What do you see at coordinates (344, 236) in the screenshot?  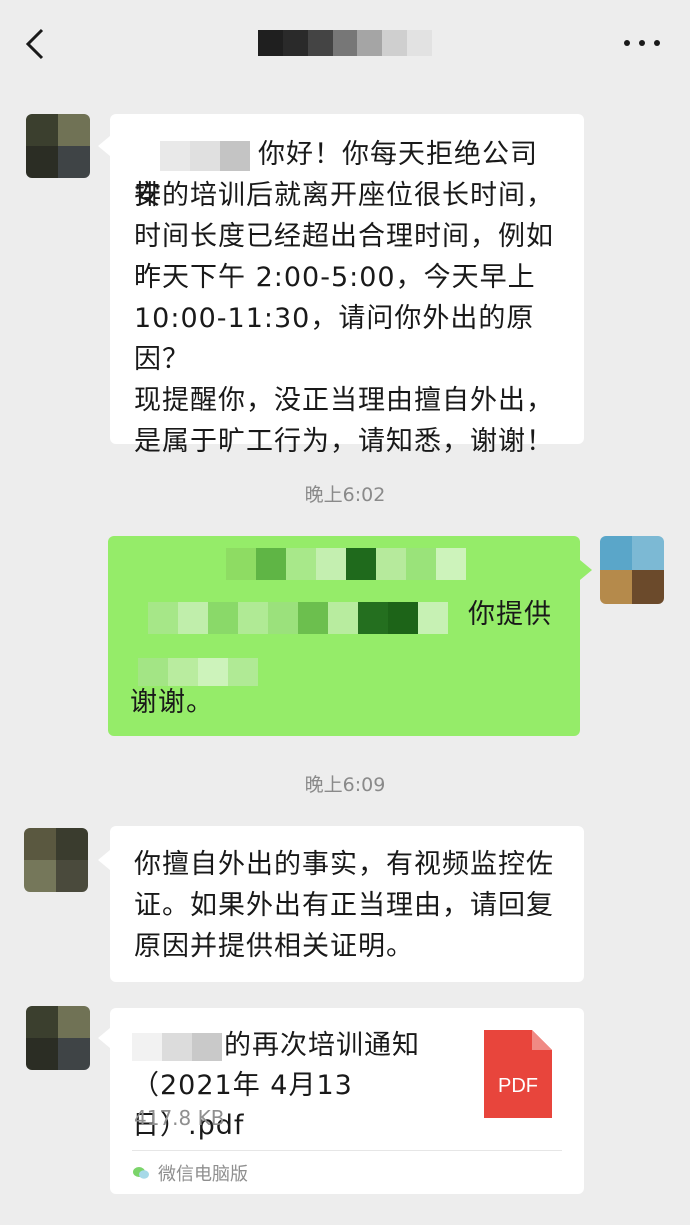 I see `message-line: 时间长度已经超出合理时间，例如` at bounding box center [344, 236].